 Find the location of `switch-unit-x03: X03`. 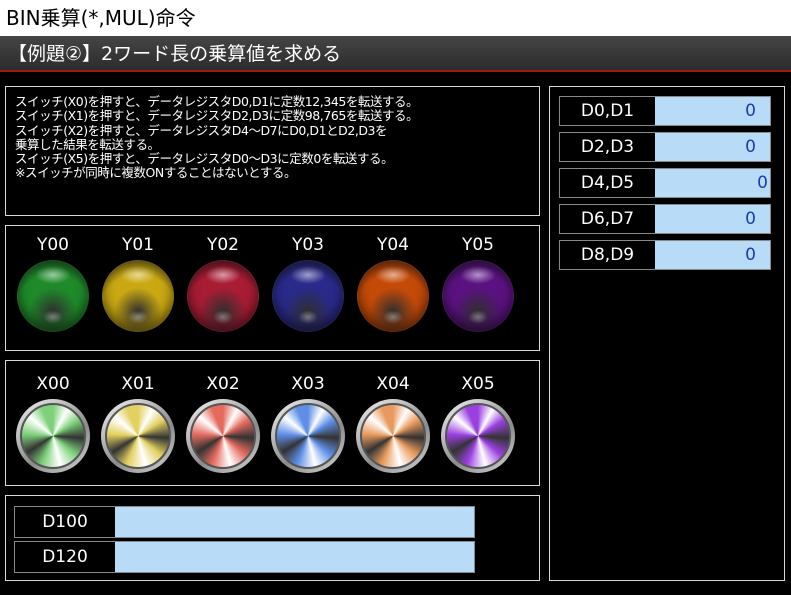

switch-unit-x03: X03 is located at coordinates (308, 423).